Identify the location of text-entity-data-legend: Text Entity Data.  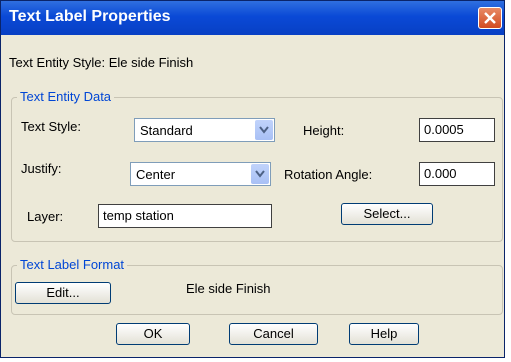
(66, 96).